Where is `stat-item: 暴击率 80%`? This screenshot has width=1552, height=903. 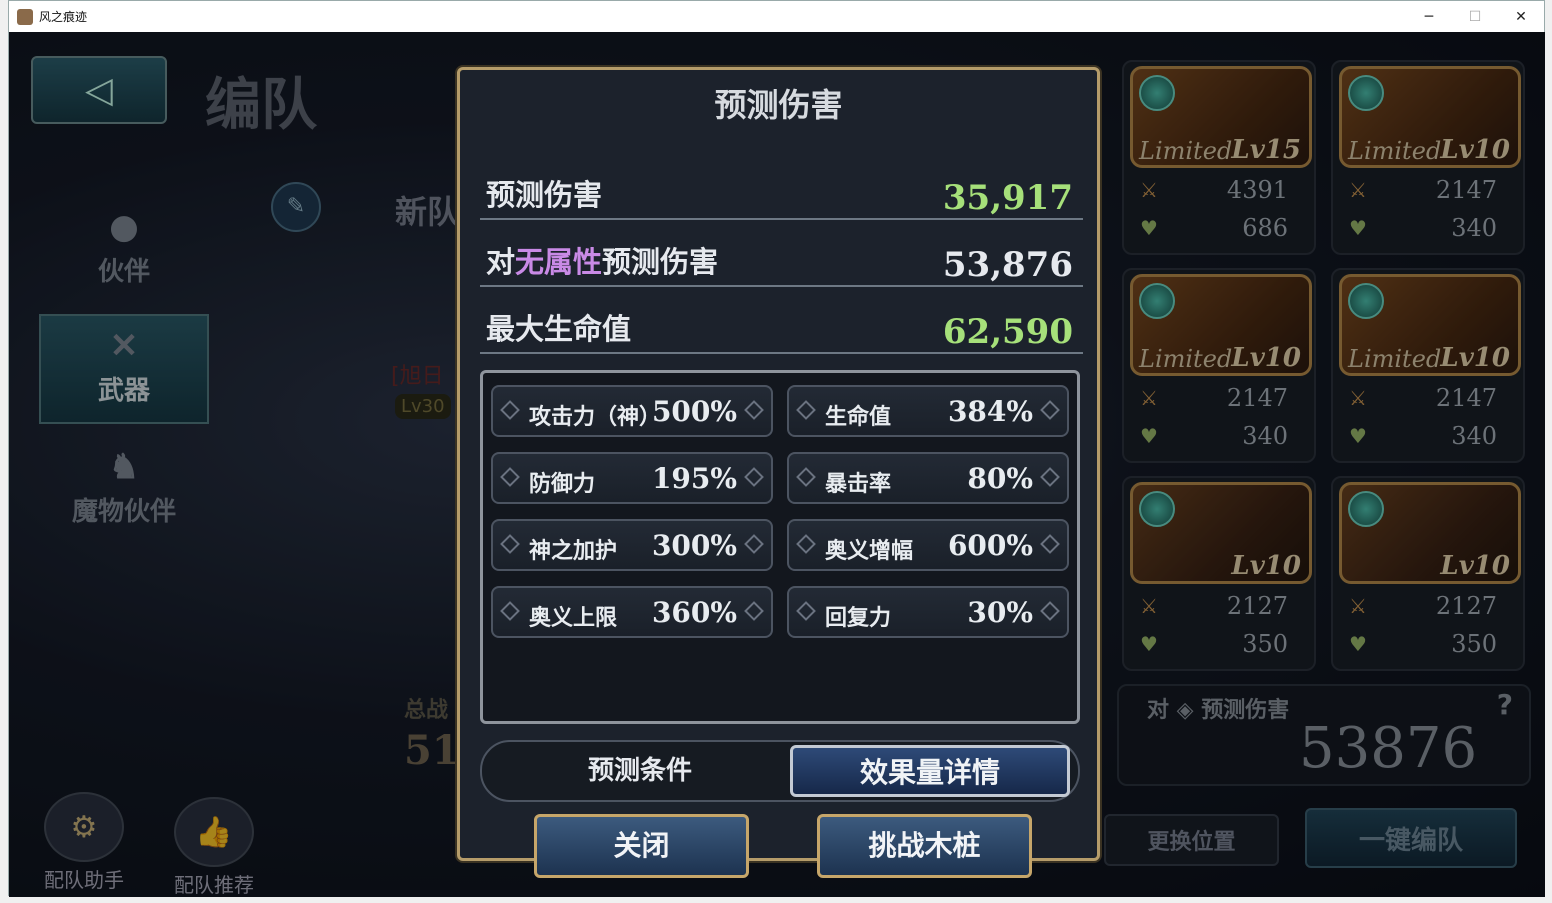 stat-item: 暴击率 80% is located at coordinates (928, 478).